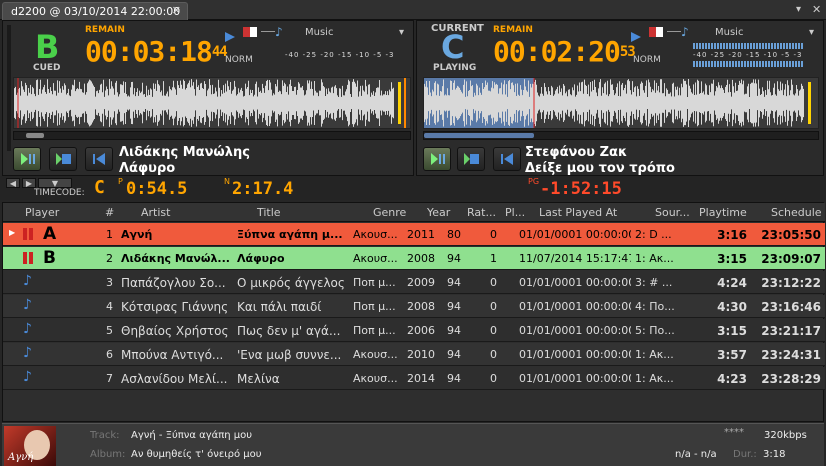 The width and height of the screenshot is (826, 466). Describe the element at coordinates (63, 159) in the screenshot. I see `deck-a-stop-button` at that location.